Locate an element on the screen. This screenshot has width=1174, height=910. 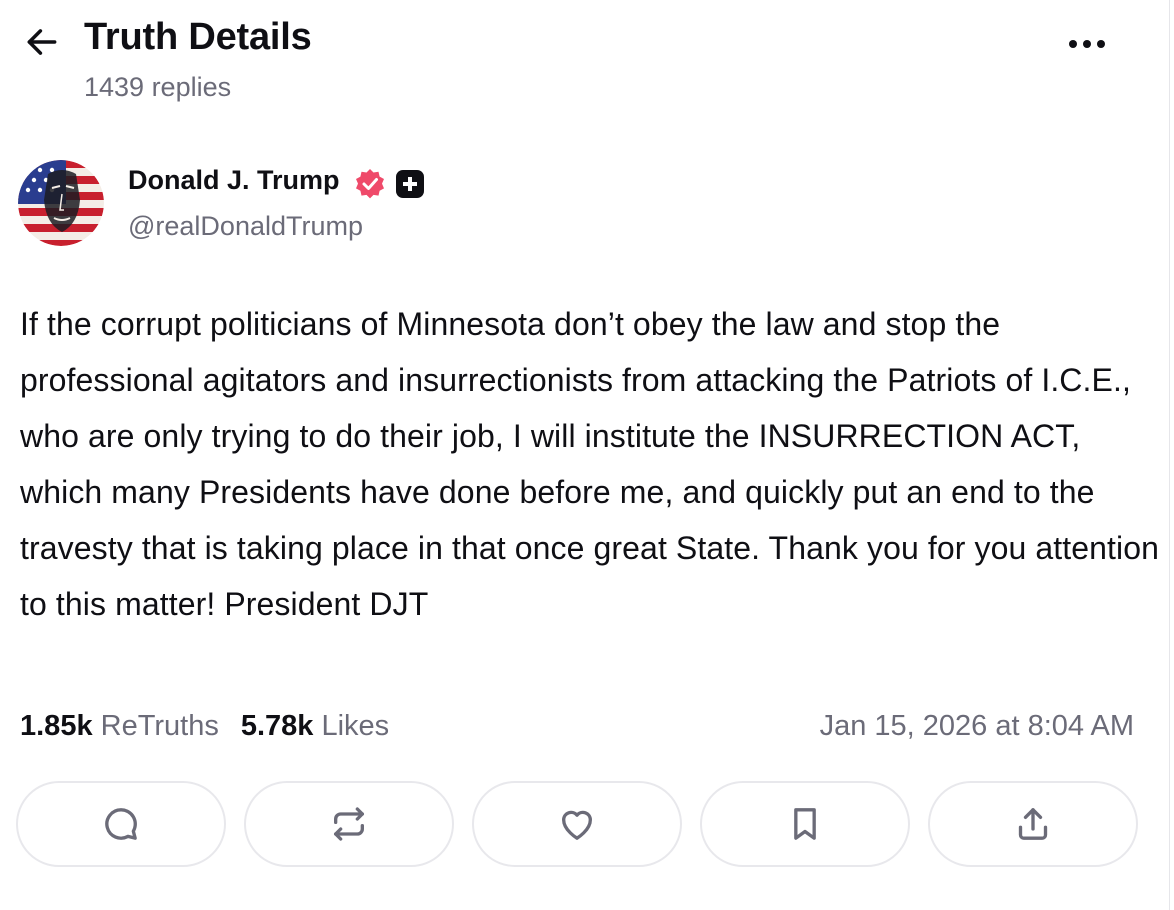
back-button is located at coordinates (42, 42).